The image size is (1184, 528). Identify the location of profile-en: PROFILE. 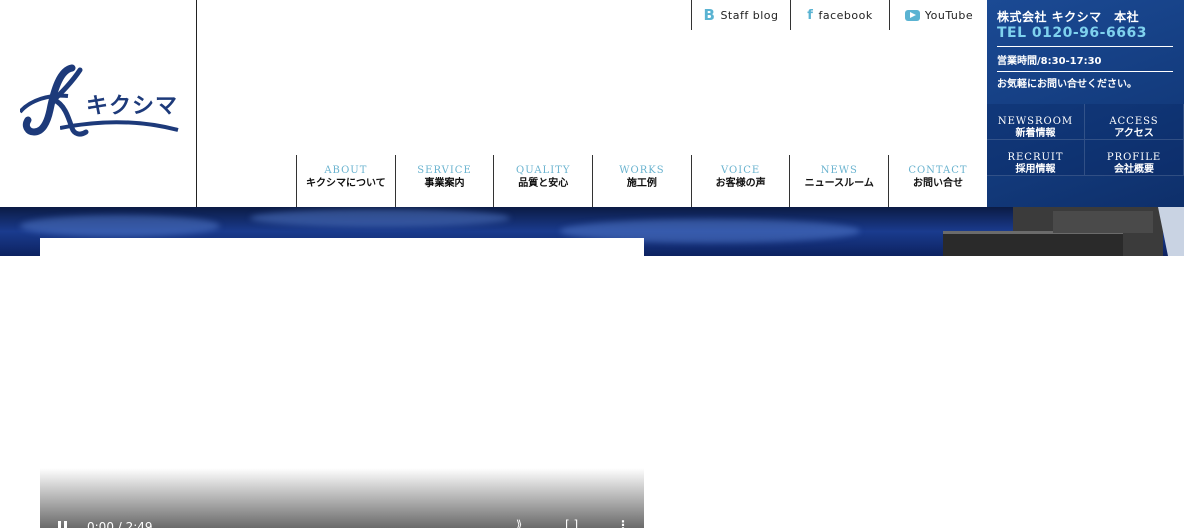
(1134, 157).